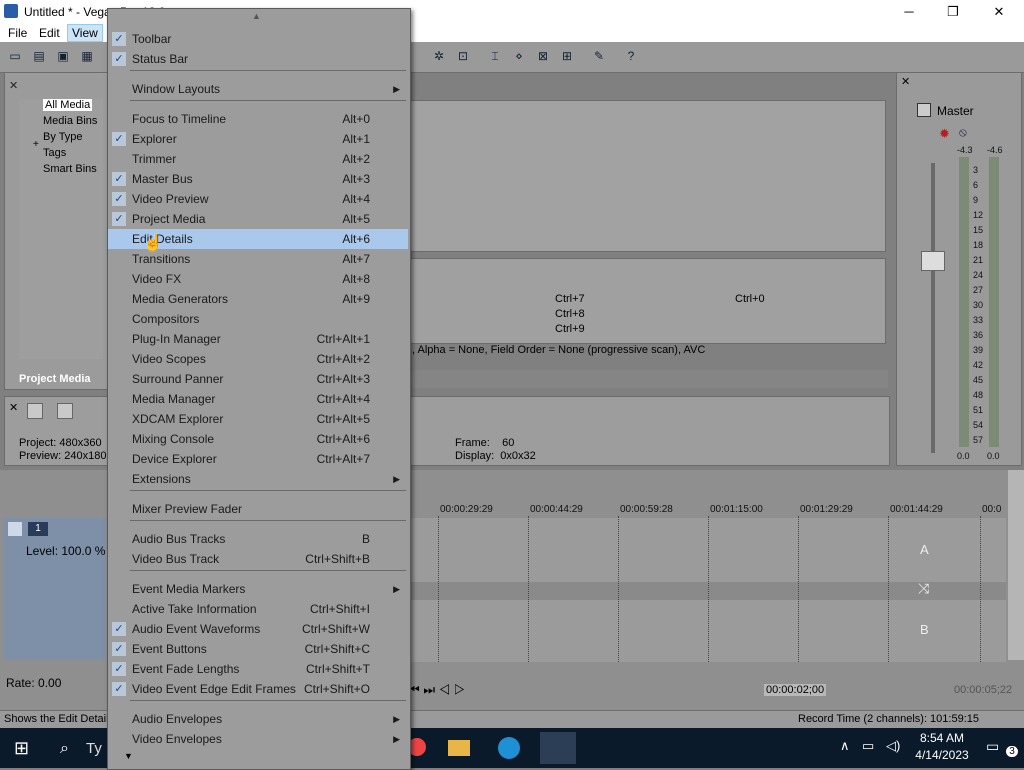 This screenshot has height=770, width=1024. I want to click on panel-close-icon-3: ✕, so click(905, 81).